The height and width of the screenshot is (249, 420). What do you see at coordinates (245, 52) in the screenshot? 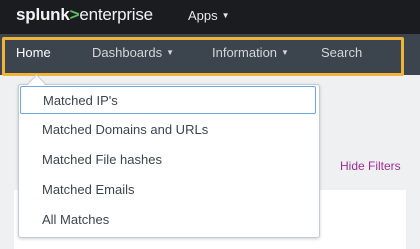
I see `nav-information-label: Information` at bounding box center [245, 52].